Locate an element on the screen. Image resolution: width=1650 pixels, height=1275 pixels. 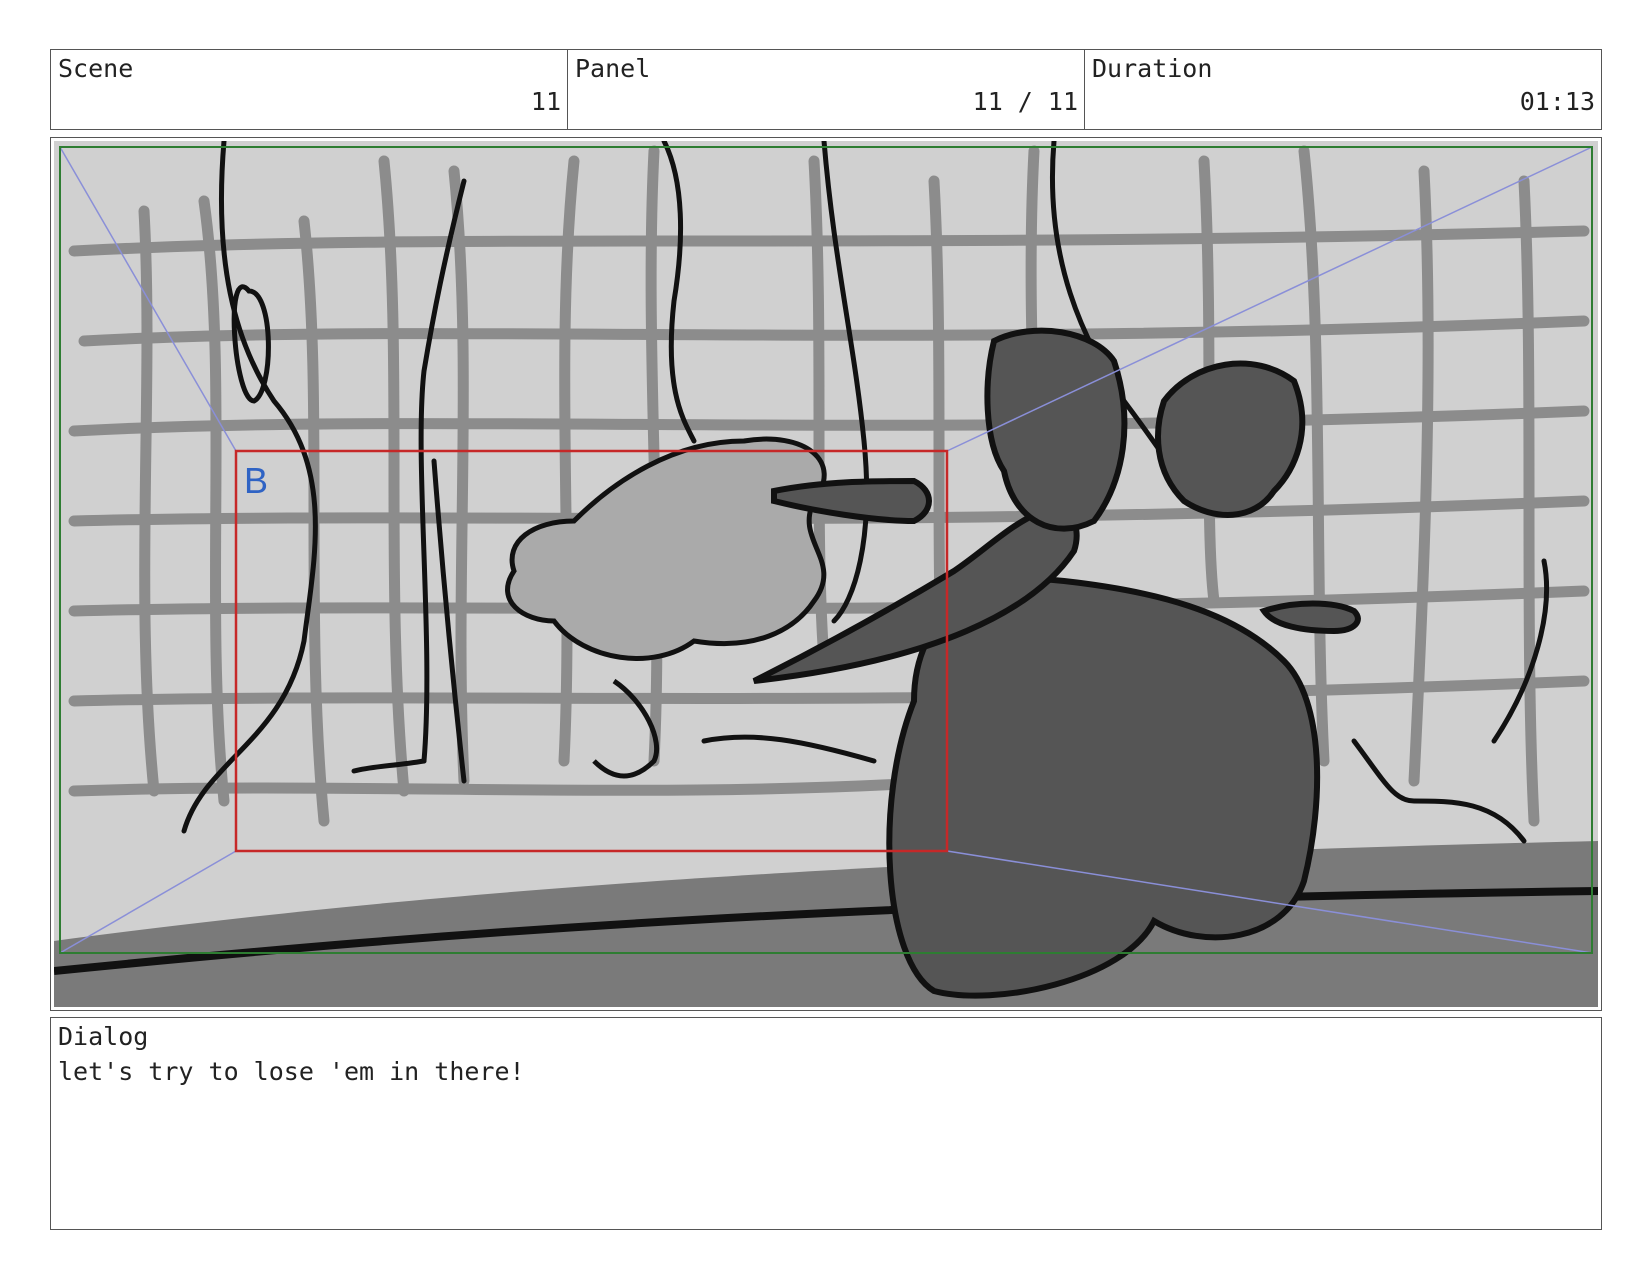
duration-label: Duration is located at coordinates (1152, 68).